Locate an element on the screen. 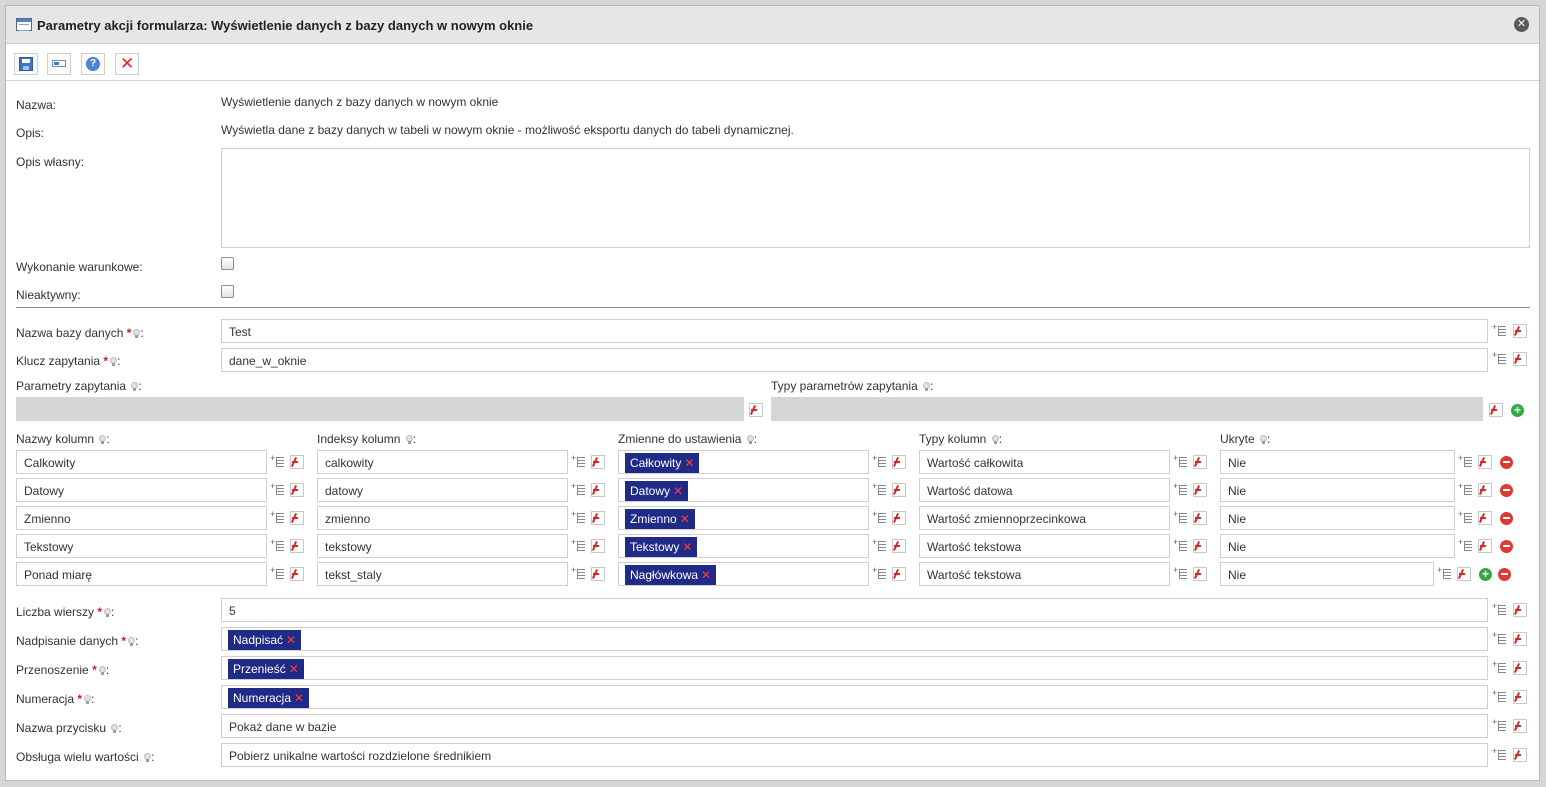 This screenshot has width=1546, height=787. col-index-input: zmienno is located at coordinates (442, 518).